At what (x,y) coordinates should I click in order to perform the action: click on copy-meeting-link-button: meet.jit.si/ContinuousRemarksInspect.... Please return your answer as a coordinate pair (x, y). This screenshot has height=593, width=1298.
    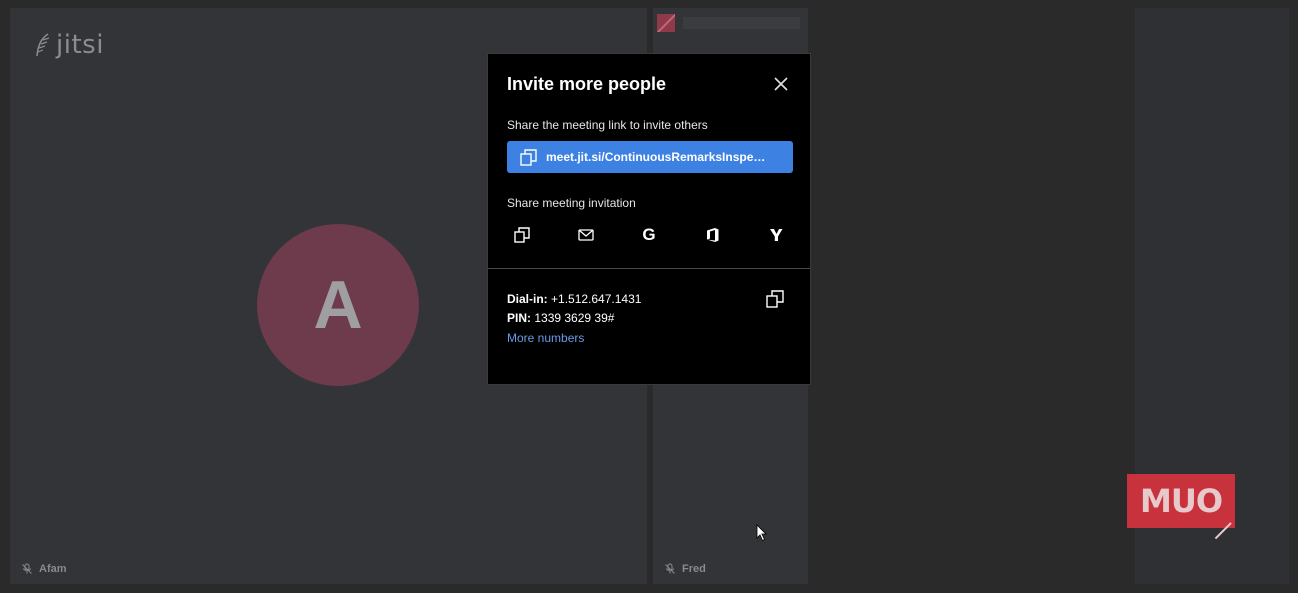
    Looking at the image, I should click on (650, 157).